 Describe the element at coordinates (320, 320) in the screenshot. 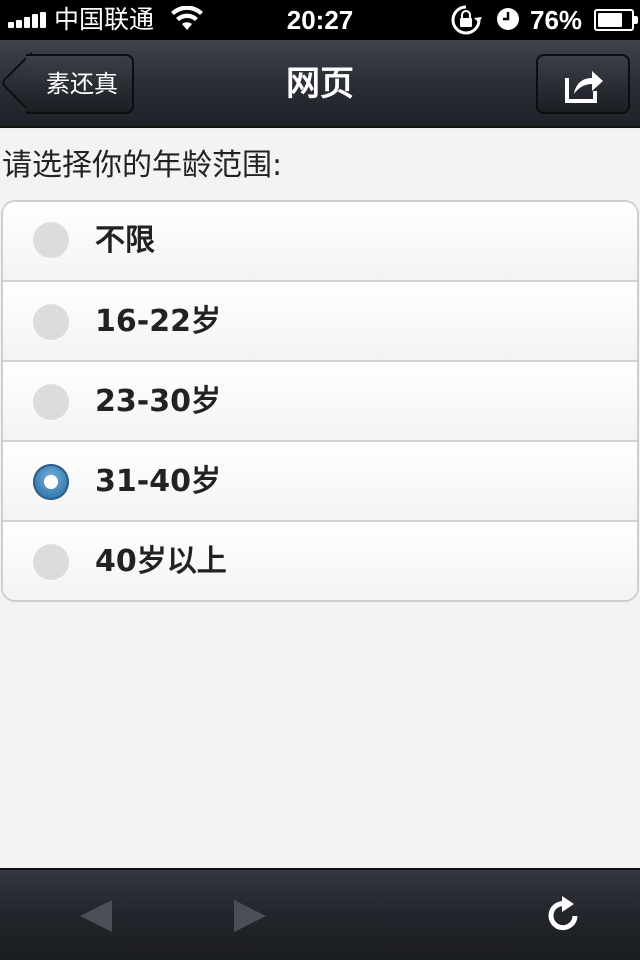

I see `option-16-22: 16-22岁` at that location.